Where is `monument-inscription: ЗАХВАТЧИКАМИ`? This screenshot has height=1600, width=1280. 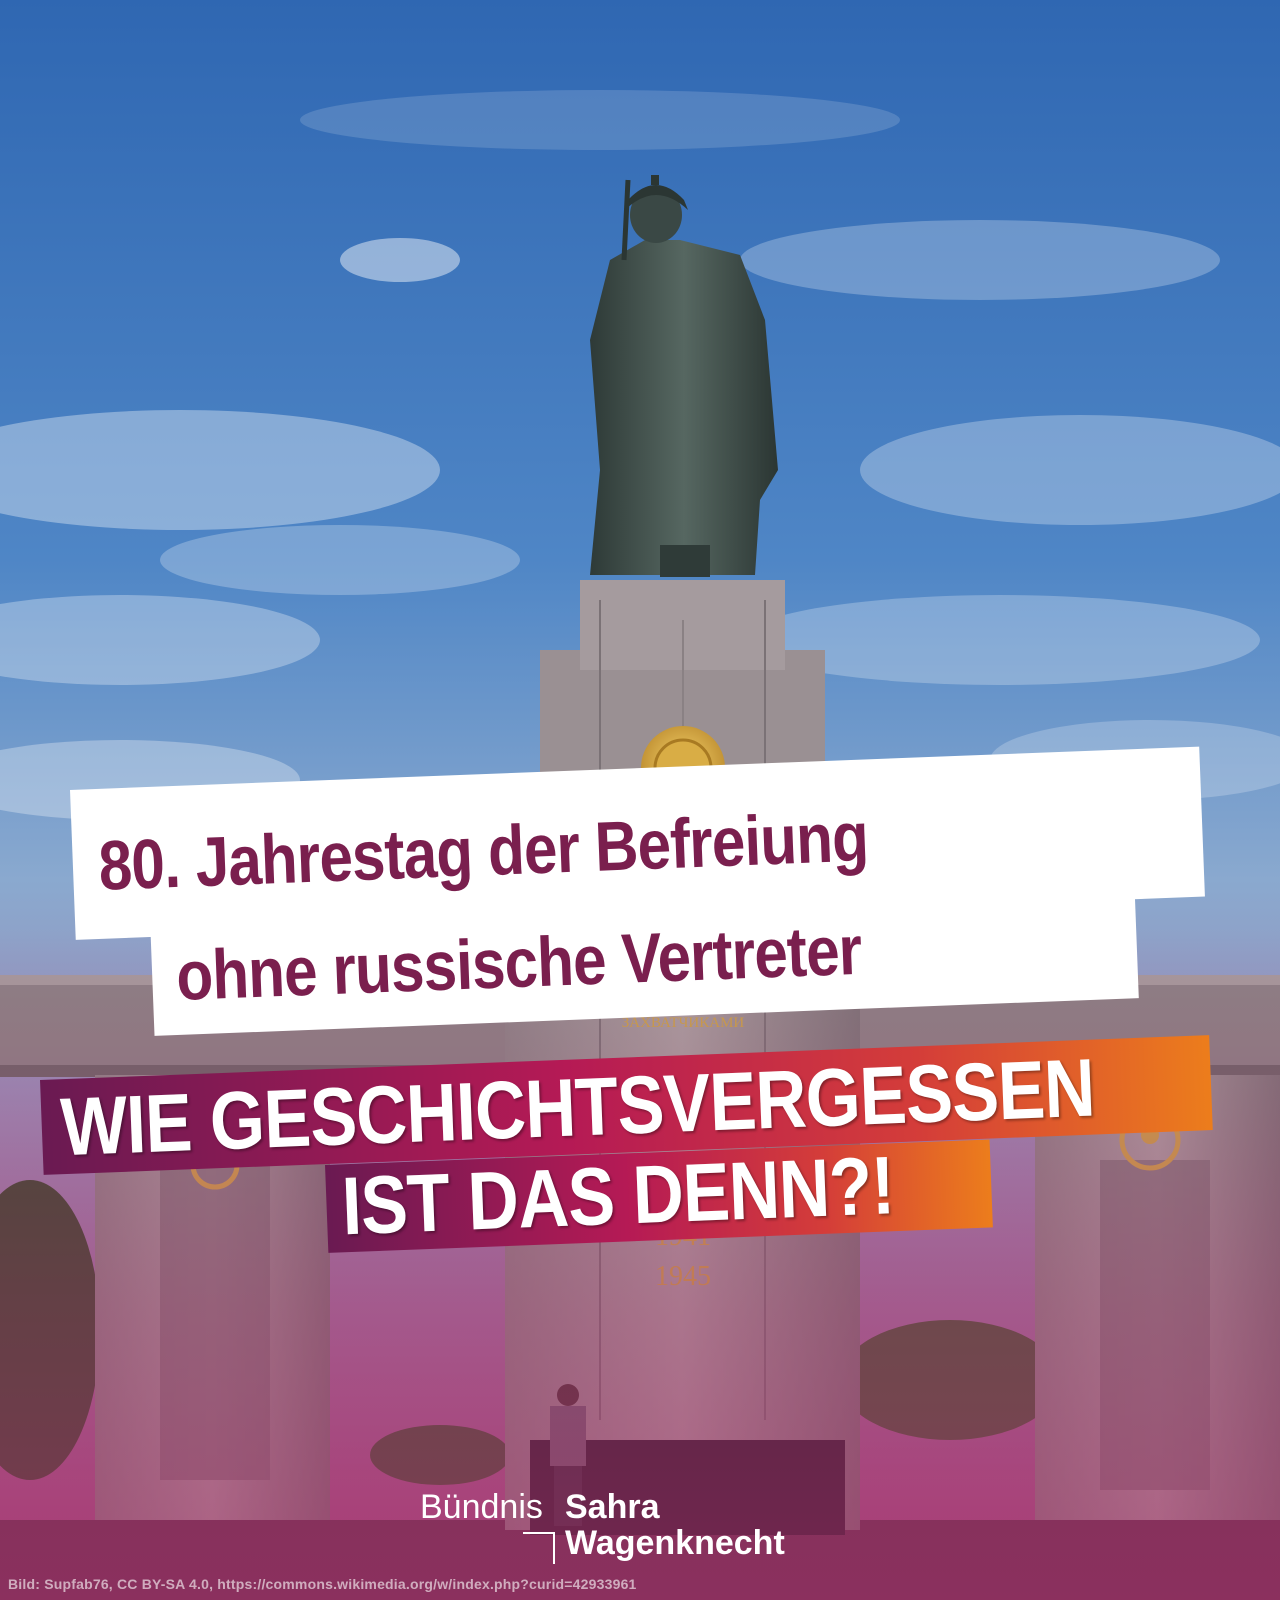
monument-inscription: ЗАХВАТЧИКАМИ is located at coordinates (683, 1023).